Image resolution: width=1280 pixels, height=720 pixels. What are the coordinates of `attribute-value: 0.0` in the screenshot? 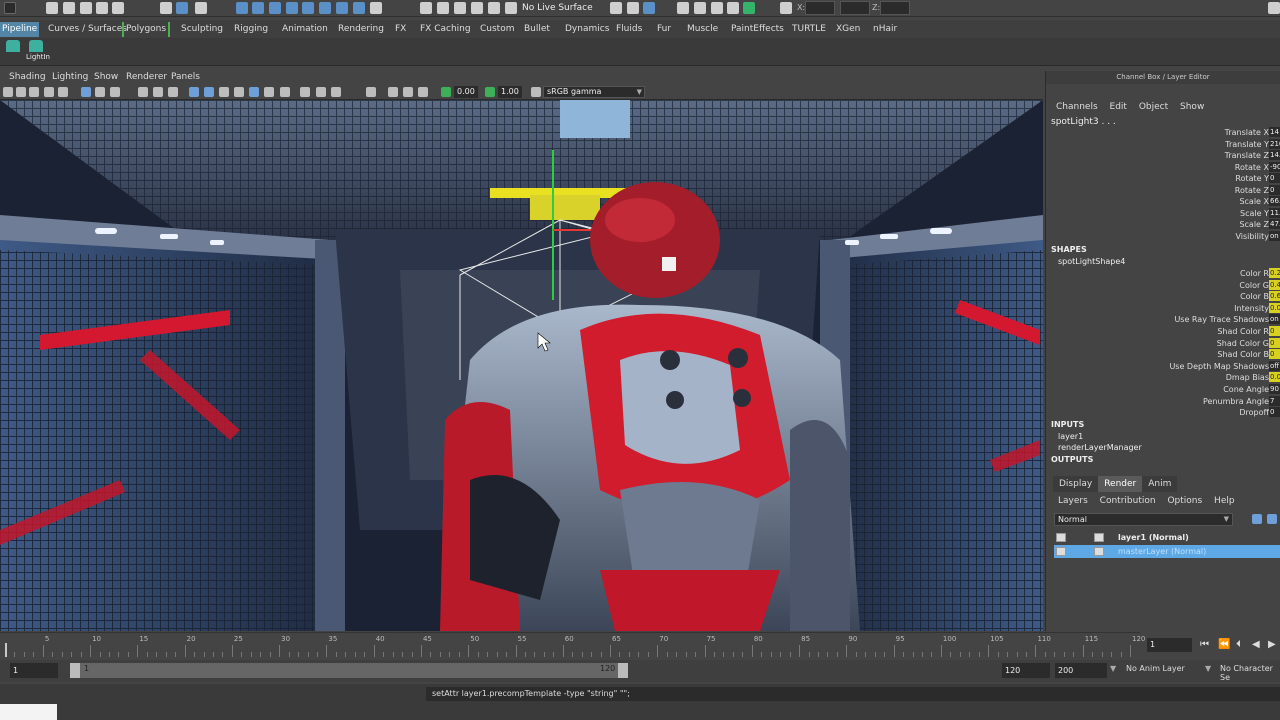 It's located at (1274, 377).